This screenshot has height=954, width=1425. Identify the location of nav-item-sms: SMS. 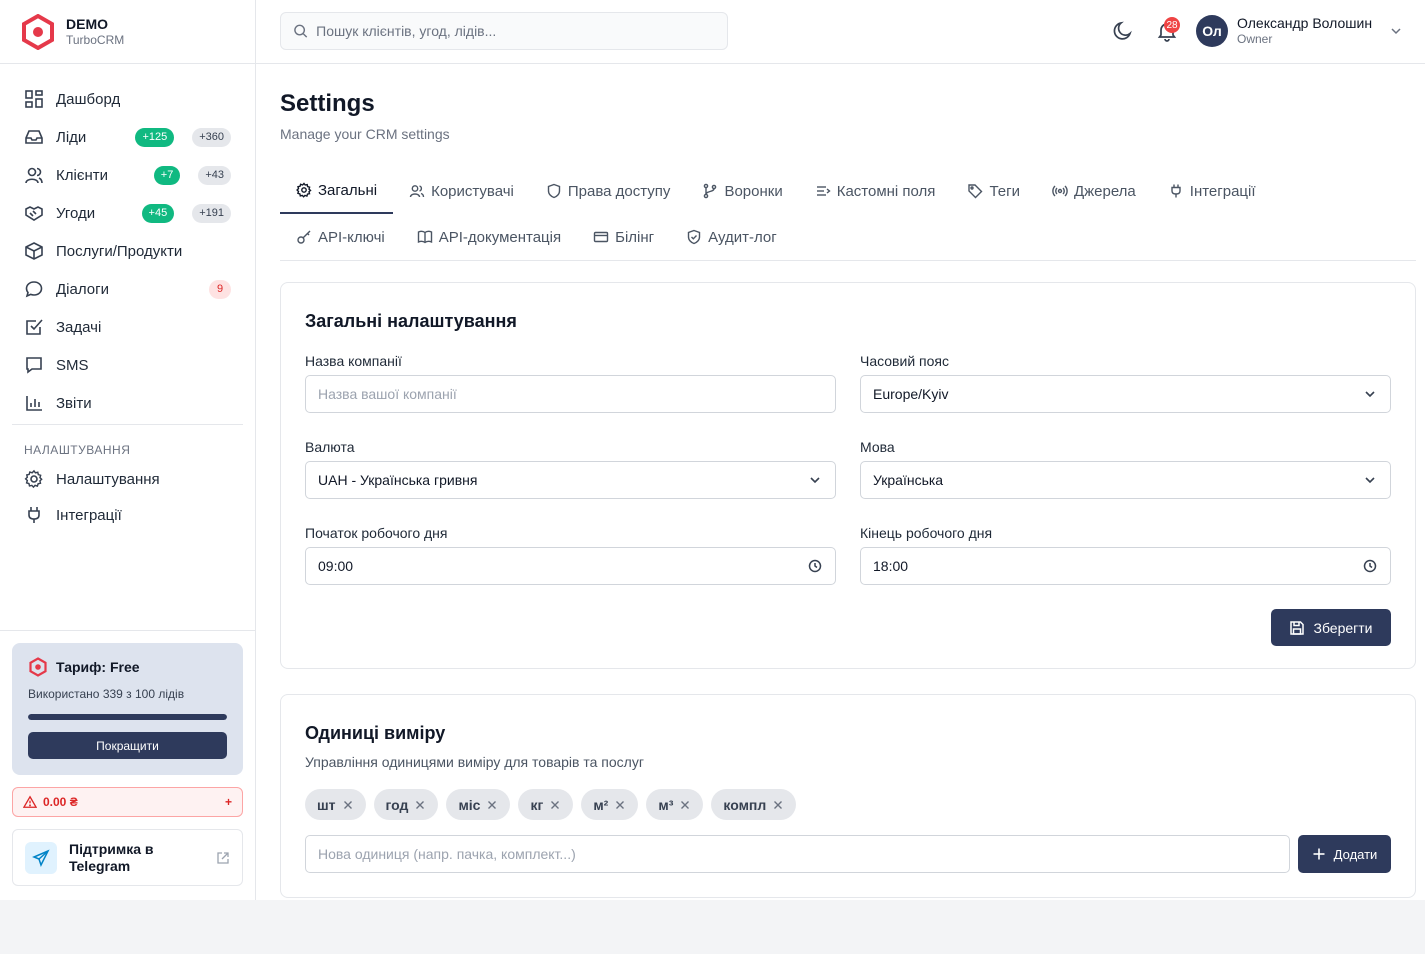
(127, 365).